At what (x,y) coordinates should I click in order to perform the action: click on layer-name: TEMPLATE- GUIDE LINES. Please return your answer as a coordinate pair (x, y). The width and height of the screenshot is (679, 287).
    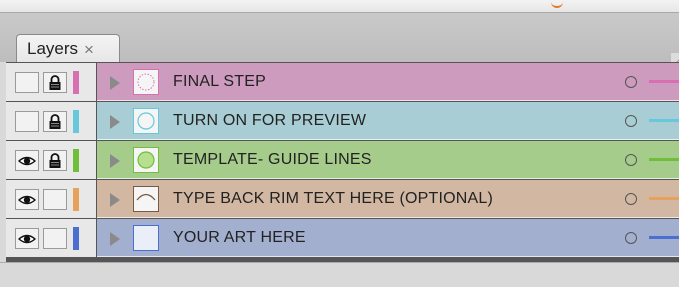
    Looking at the image, I should click on (272, 159).